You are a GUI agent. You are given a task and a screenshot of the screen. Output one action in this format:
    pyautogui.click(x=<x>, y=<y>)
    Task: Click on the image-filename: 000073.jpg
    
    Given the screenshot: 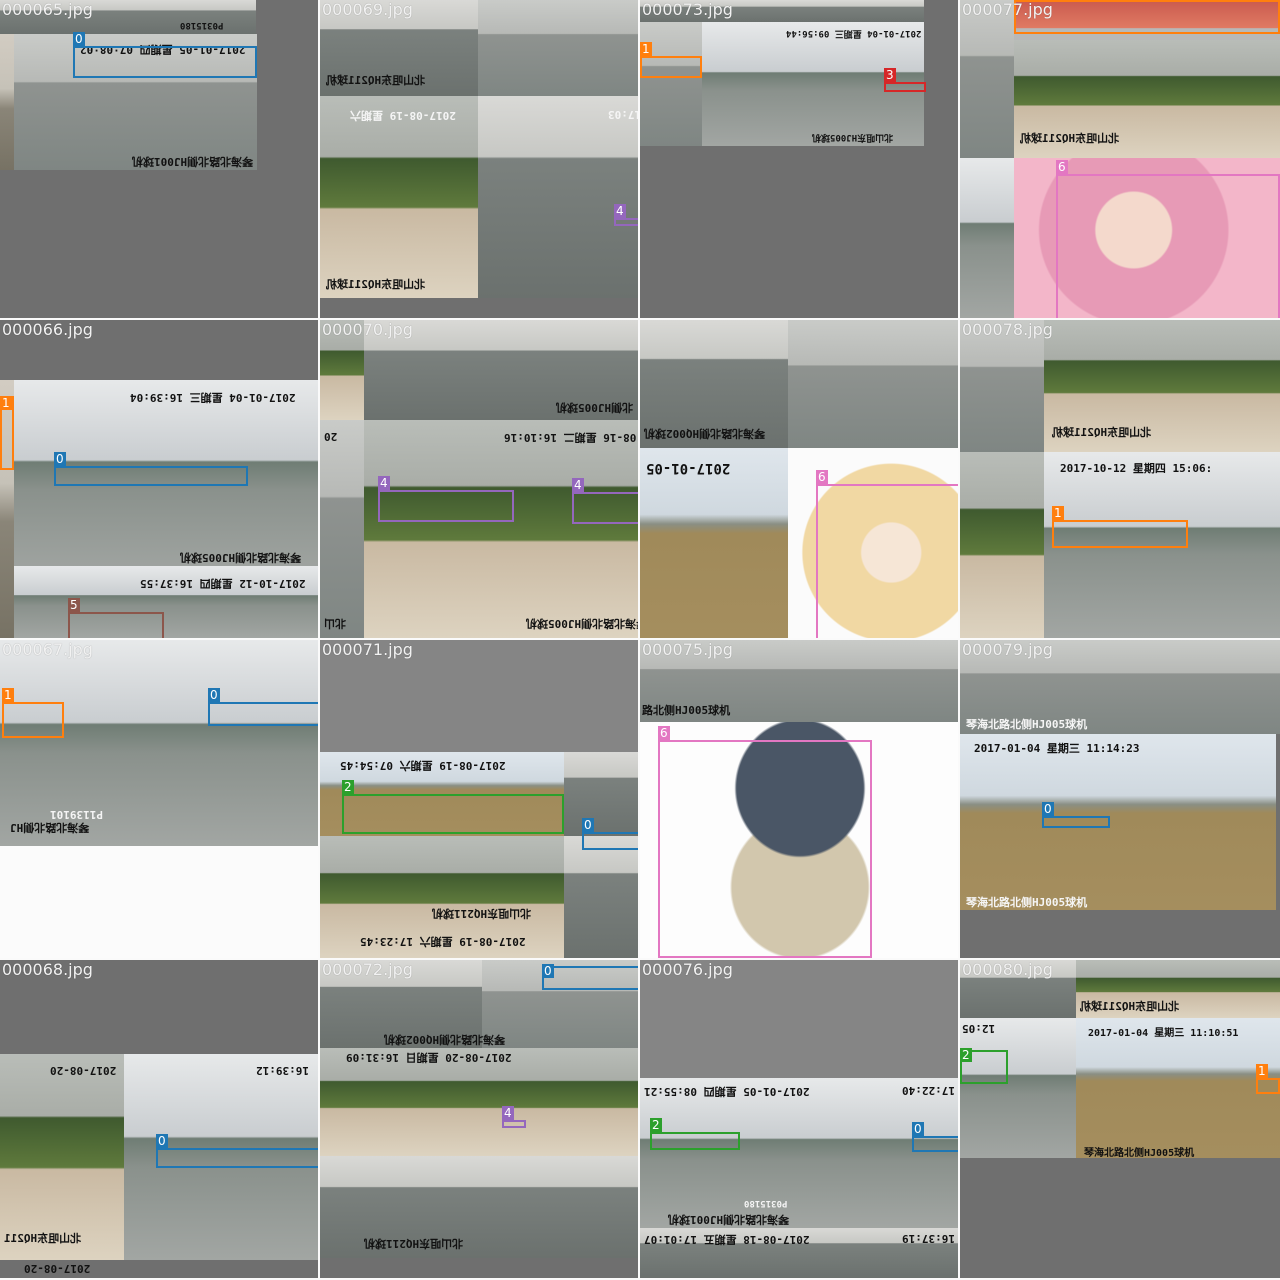 What is the action you would take?
    pyautogui.click(x=687, y=9)
    